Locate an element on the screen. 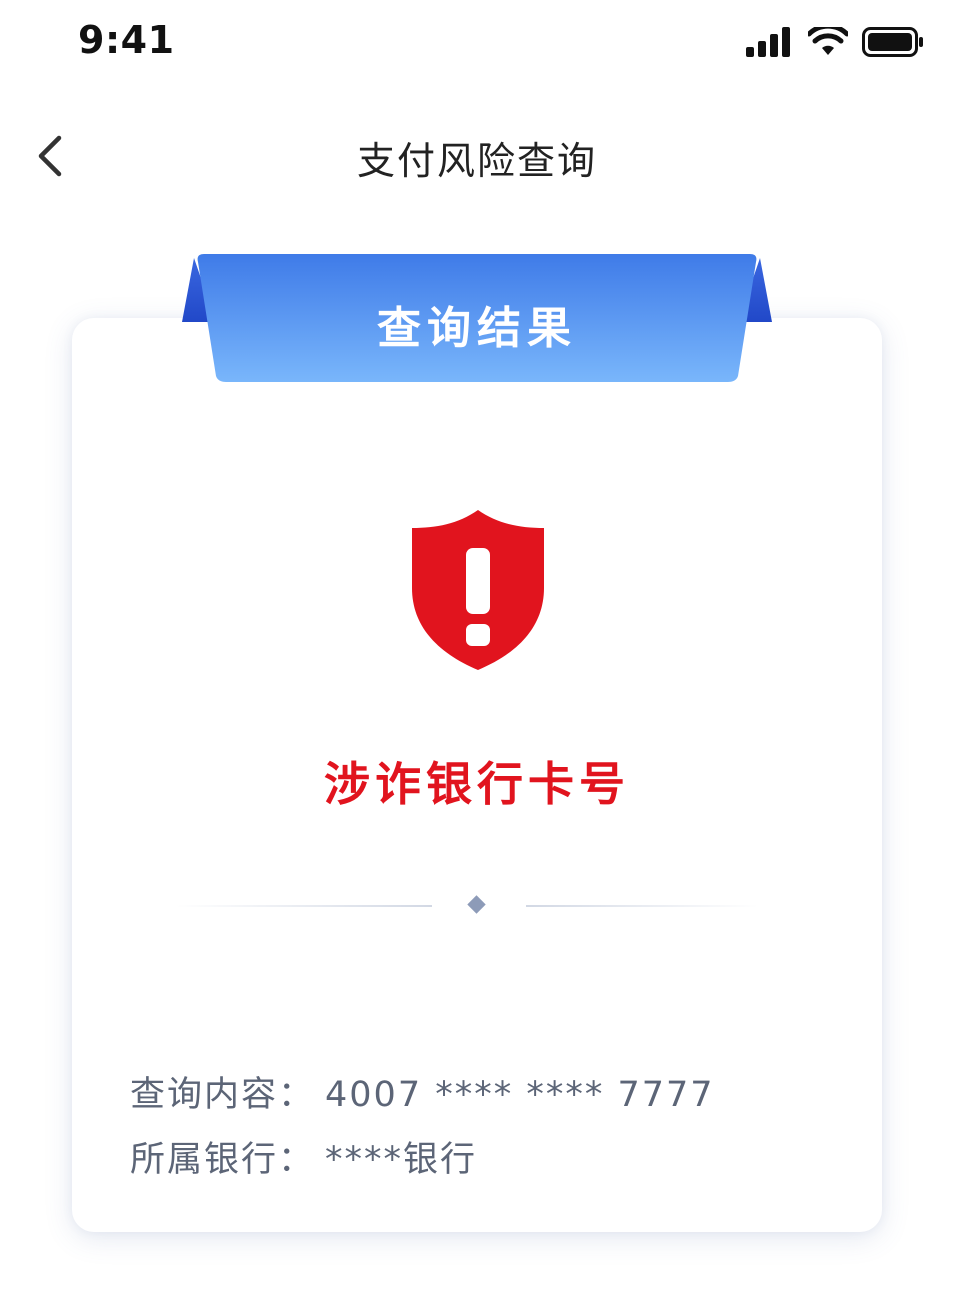 This screenshot has width=954, height=1316. page-title: 支付风险查询 is located at coordinates (476, 161).